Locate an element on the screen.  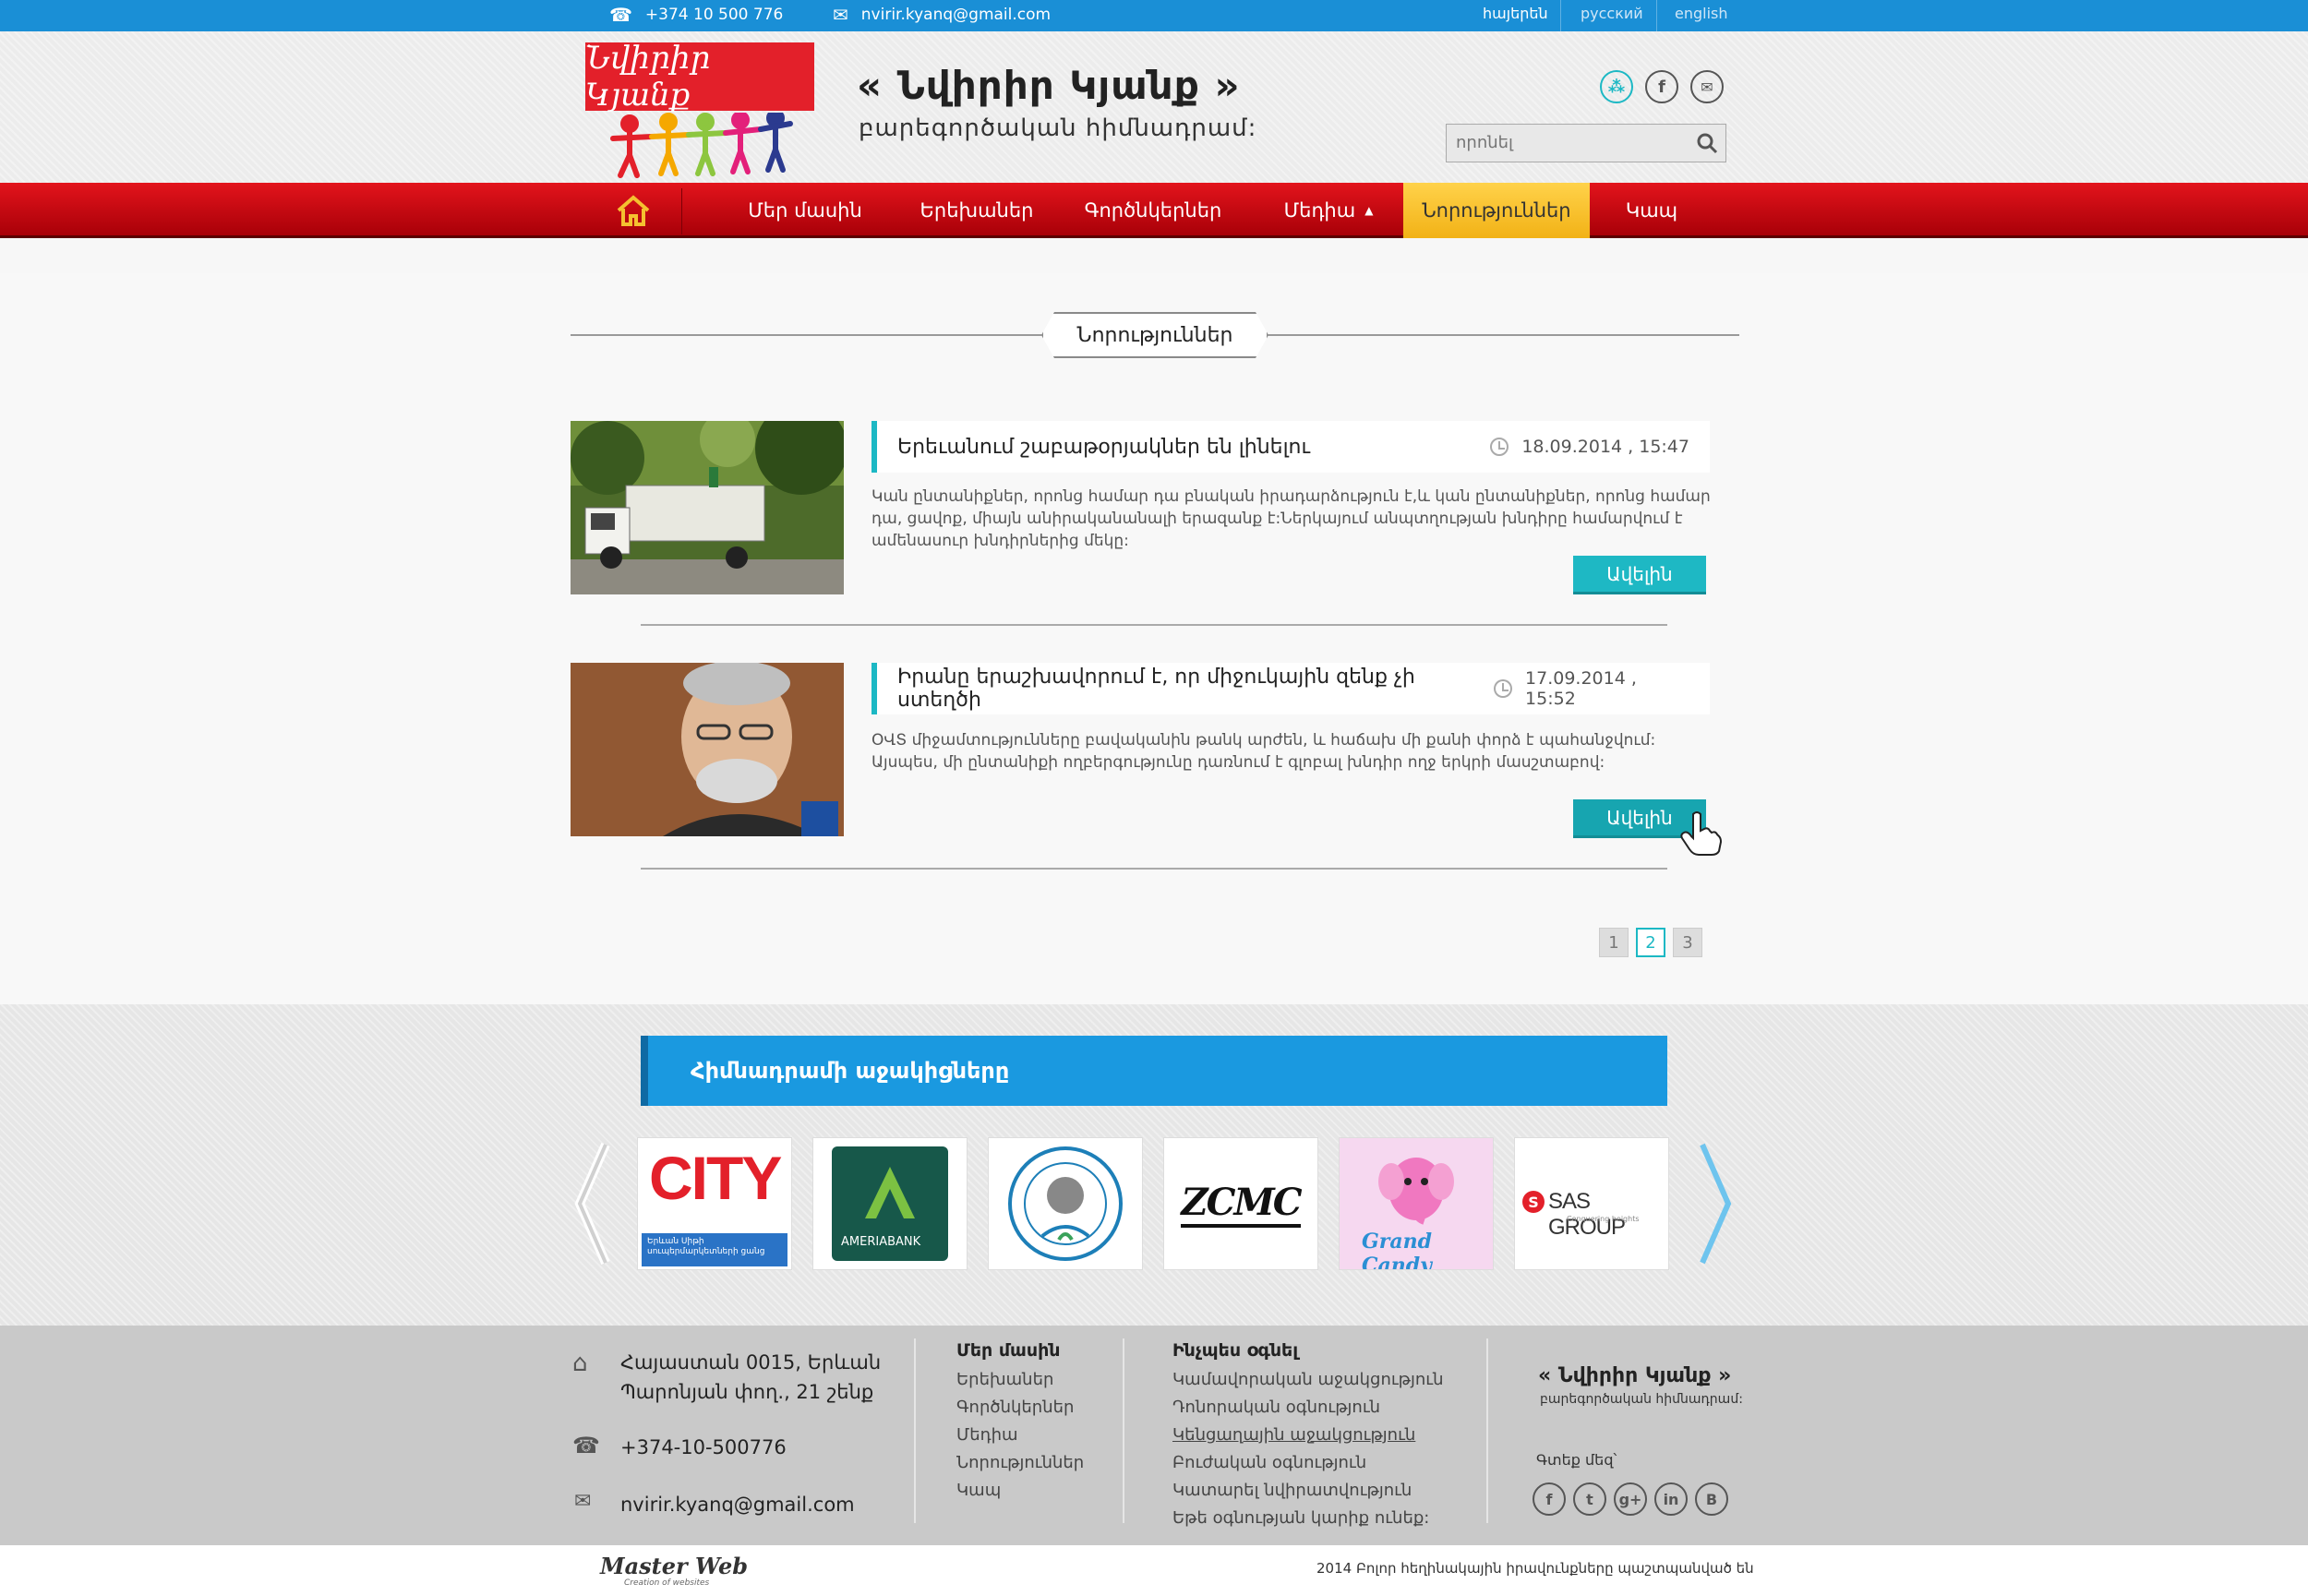
search-box is located at coordinates (1586, 143).